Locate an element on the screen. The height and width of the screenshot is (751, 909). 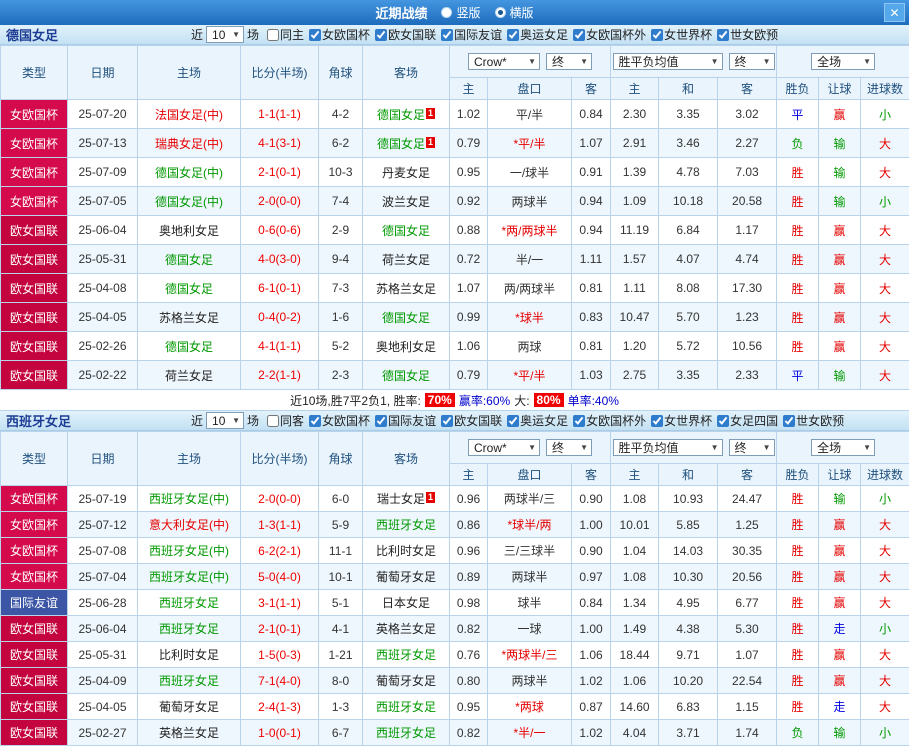
same-venue-filter: 同客 is located at coordinates (285, 420).